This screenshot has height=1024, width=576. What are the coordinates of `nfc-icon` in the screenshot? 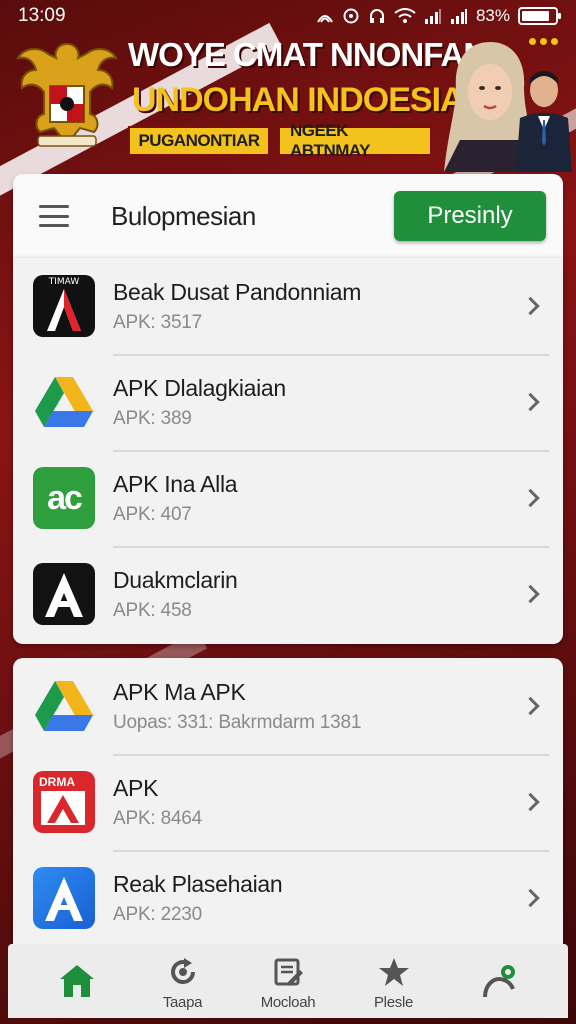 It's located at (325, 19).